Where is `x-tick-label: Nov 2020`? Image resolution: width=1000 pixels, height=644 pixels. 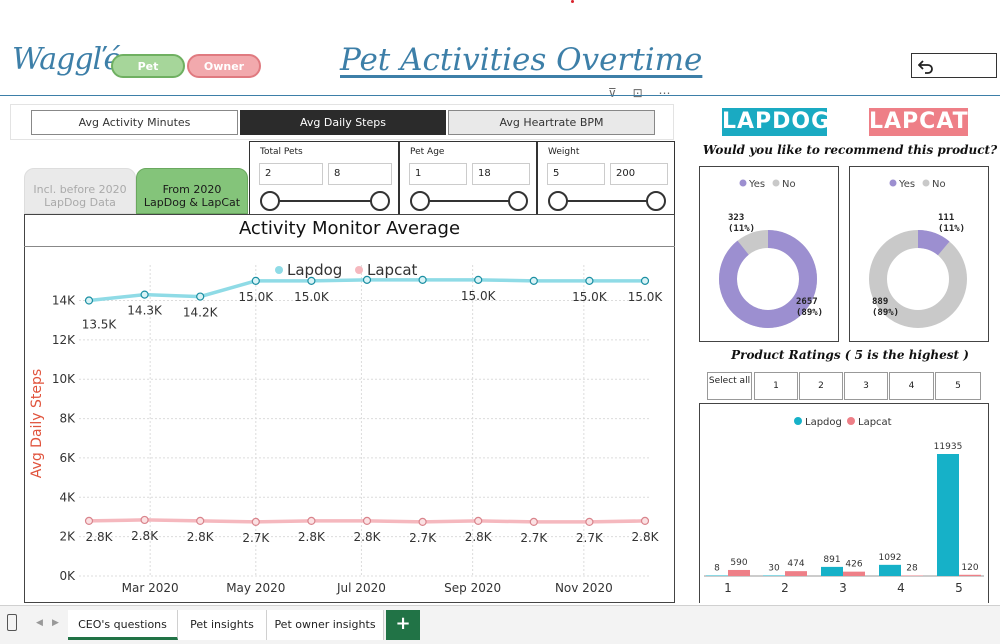 x-tick-label: Nov 2020 is located at coordinates (584, 588).